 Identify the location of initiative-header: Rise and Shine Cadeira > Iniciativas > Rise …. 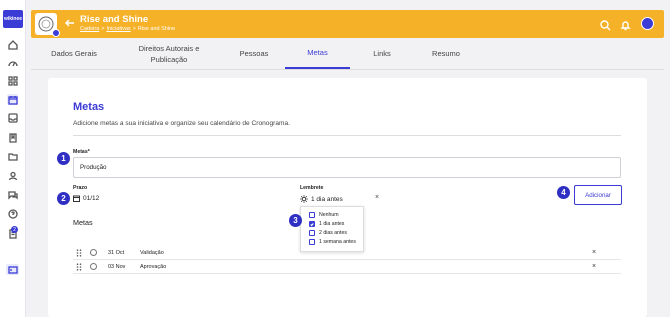
(347, 24).